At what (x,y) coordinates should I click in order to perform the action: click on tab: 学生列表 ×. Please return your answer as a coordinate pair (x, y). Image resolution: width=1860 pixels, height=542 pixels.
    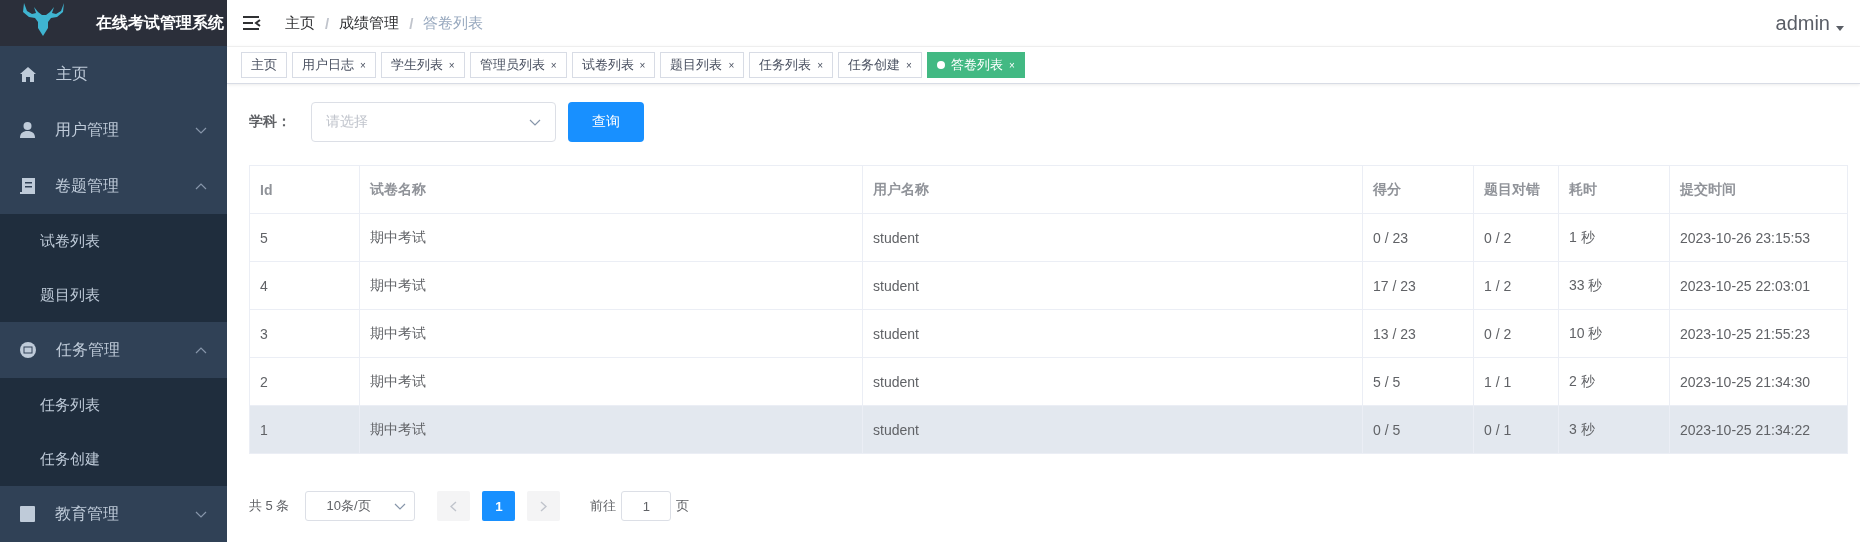
    Looking at the image, I should click on (422, 65).